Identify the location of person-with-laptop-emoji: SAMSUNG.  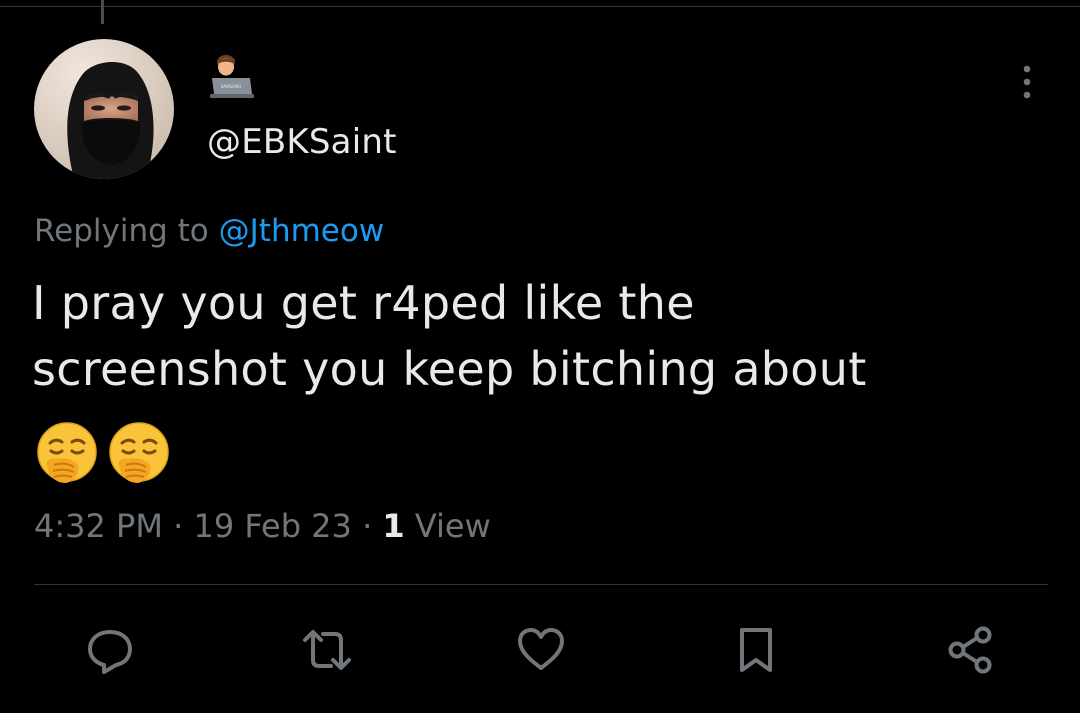
(230, 78).